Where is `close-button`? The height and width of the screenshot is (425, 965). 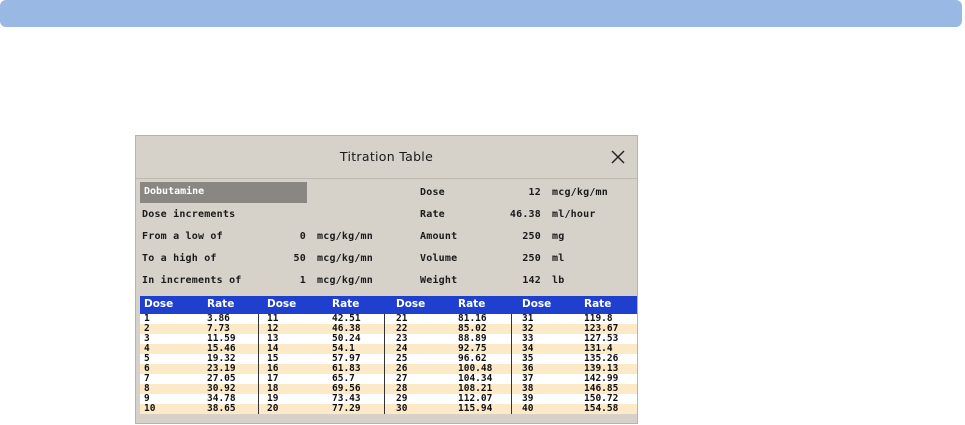 close-button is located at coordinates (618, 157).